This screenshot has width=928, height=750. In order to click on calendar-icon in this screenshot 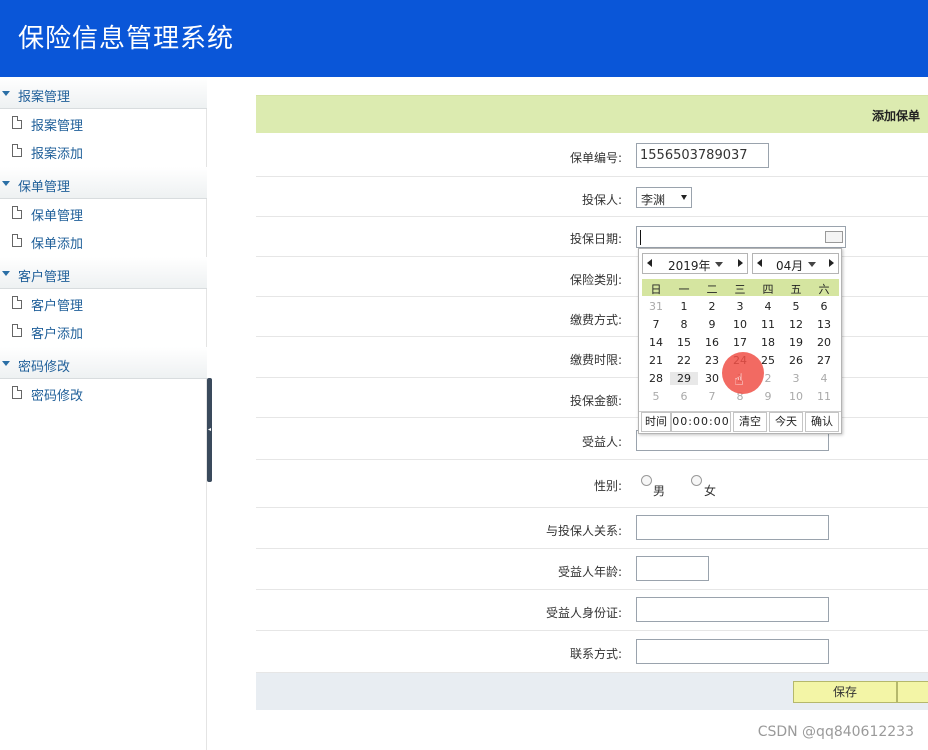, I will do `click(834, 237)`.